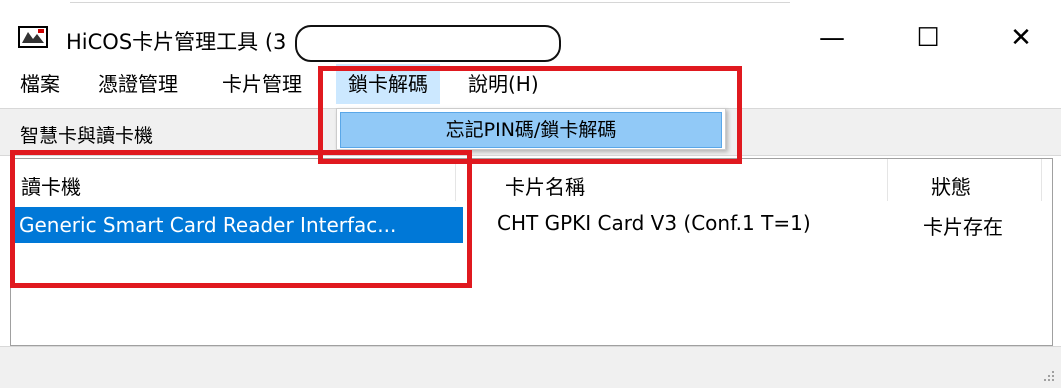  I want to click on maximize-button: ☐, so click(928, 38).